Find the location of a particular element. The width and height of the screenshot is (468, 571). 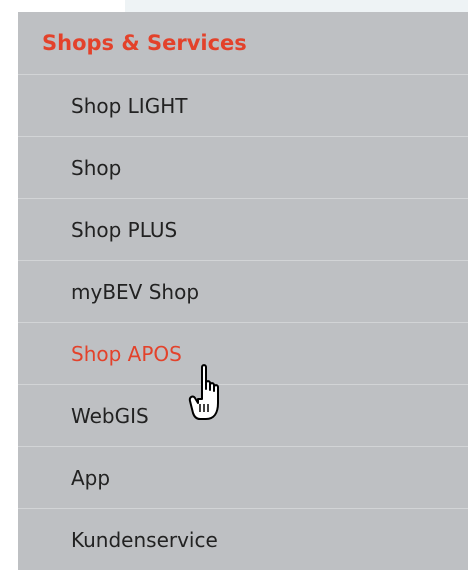

menu-item-mybev-shop: myBEV Shop is located at coordinates (243, 292).